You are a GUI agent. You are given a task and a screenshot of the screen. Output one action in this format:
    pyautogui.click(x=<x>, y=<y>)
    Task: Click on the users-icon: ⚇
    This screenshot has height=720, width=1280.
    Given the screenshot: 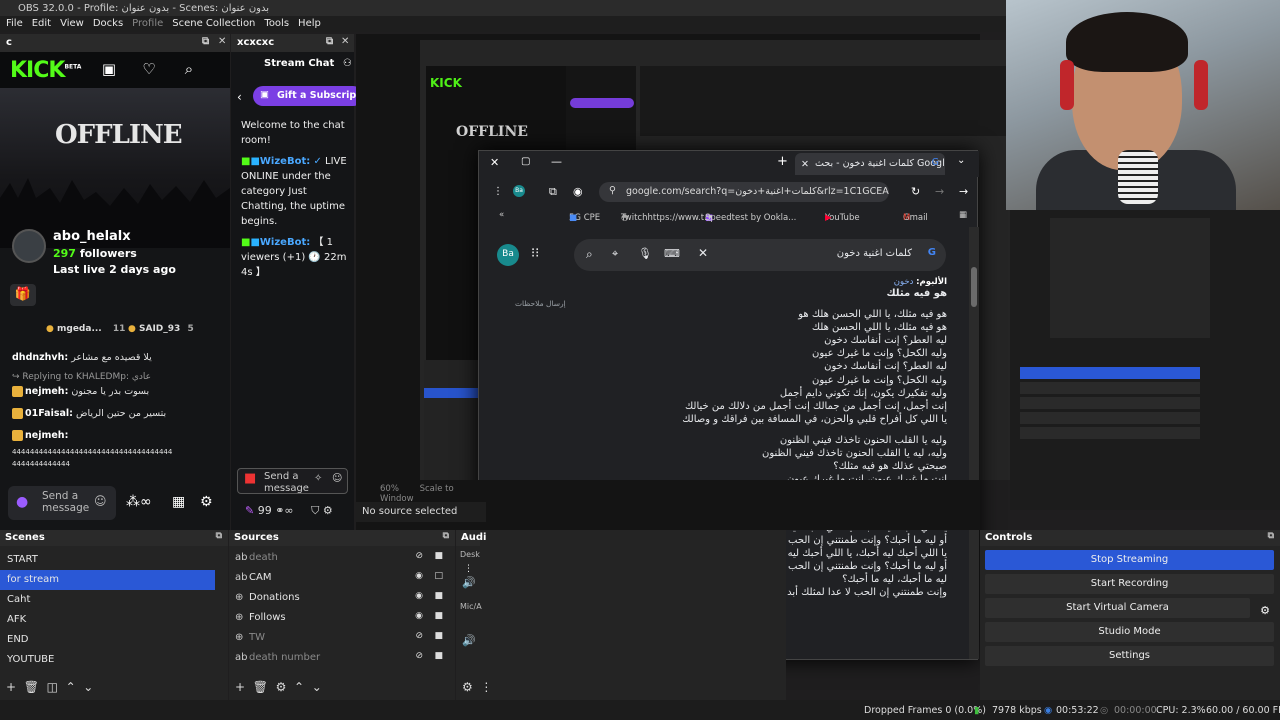 What is the action you would take?
    pyautogui.click(x=347, y=63)
    